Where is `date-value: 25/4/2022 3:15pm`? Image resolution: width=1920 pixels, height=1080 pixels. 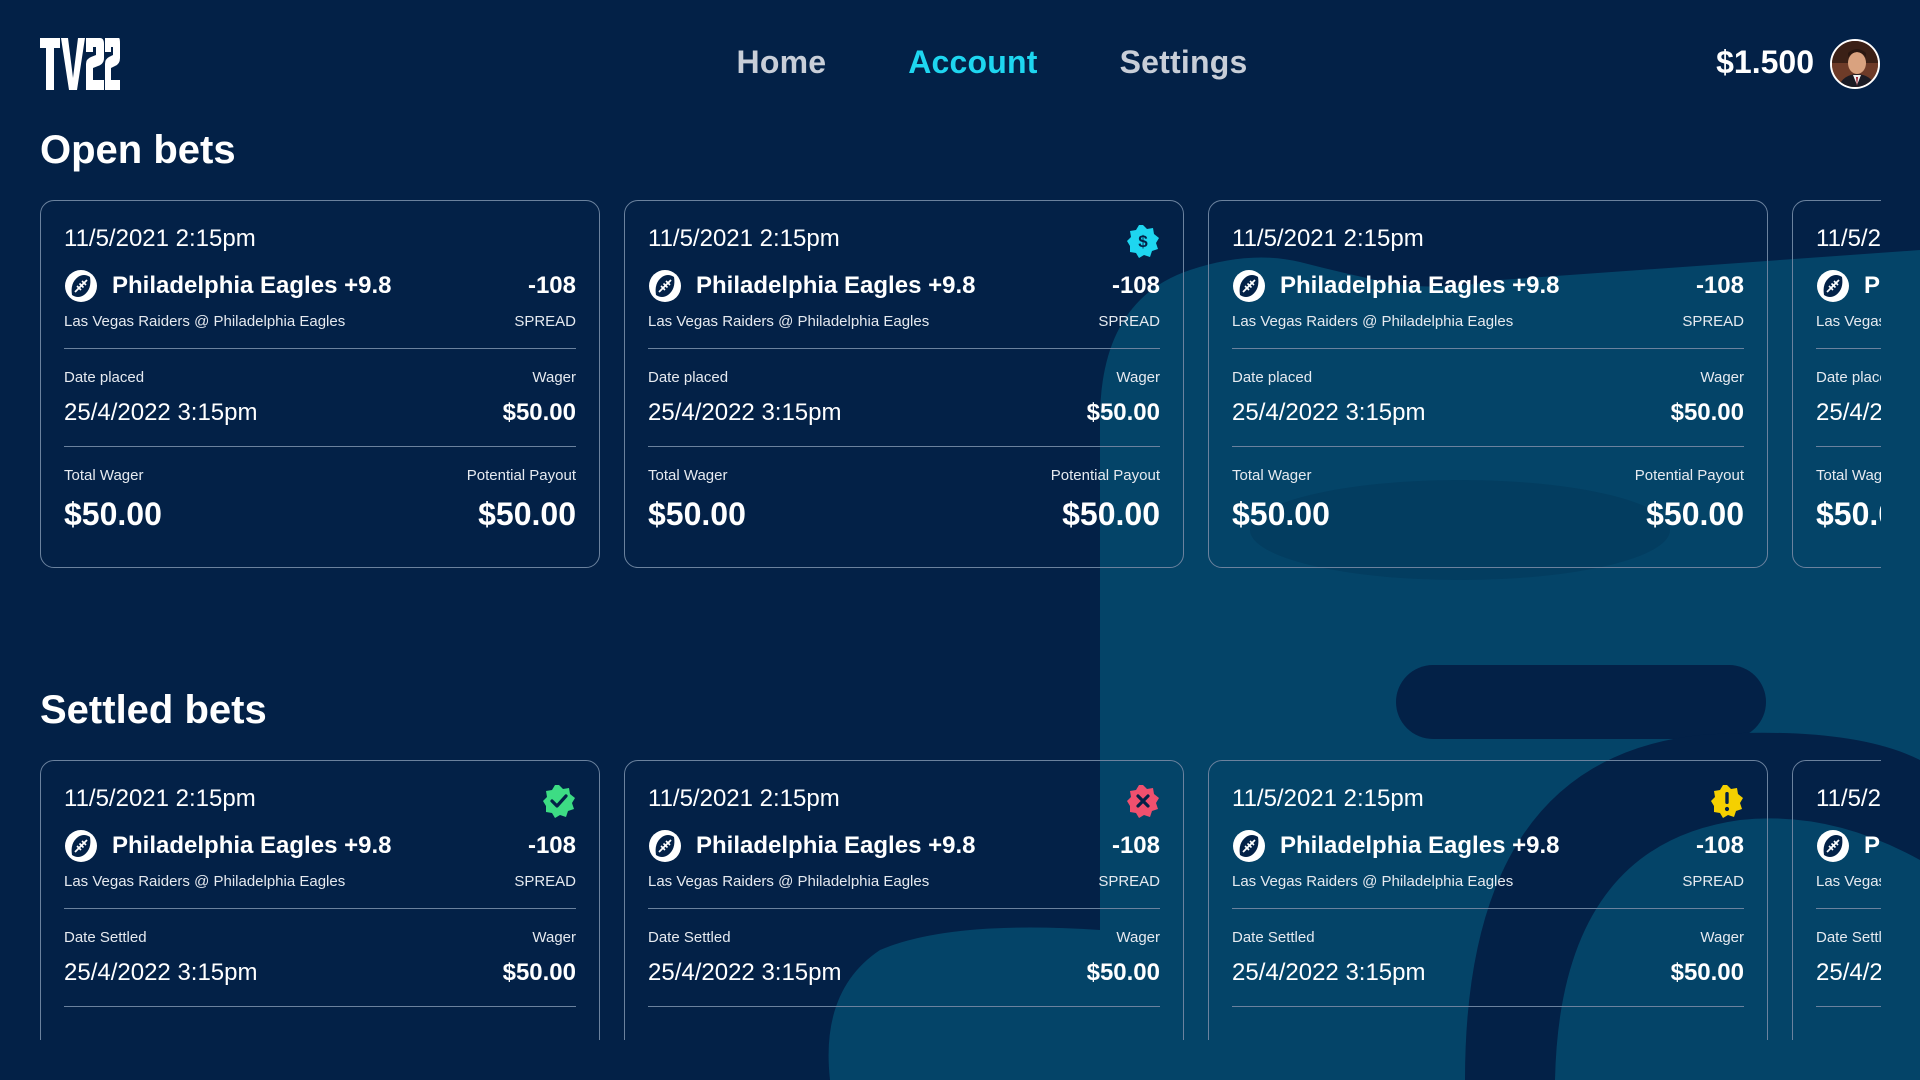
date-value: 25/4/2022 3:15pm is located at coordinates (161, 972).